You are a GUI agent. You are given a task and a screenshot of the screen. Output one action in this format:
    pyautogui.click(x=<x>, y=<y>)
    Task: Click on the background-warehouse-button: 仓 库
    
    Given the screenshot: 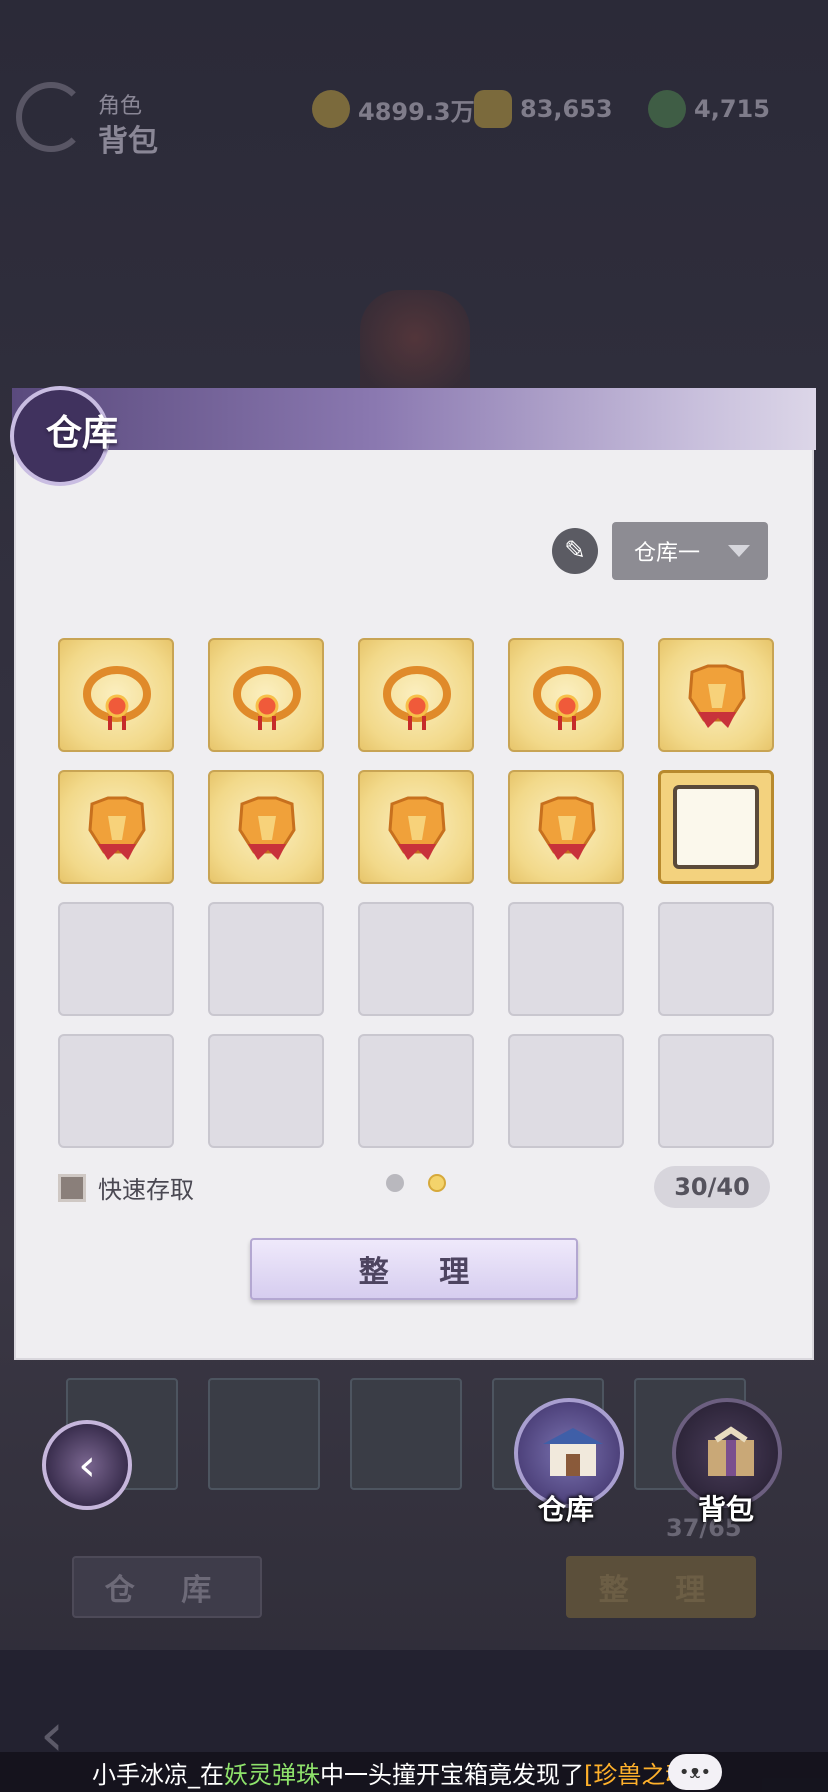 What is the action you would take?
    pyautogui.click(x=167, y=1587)
    